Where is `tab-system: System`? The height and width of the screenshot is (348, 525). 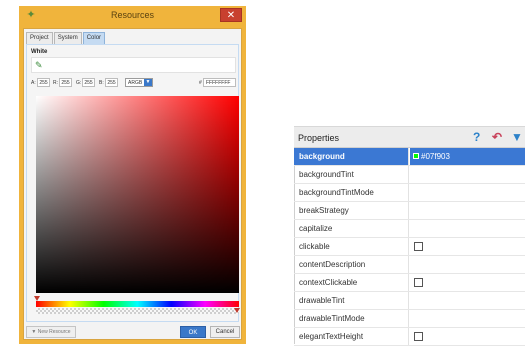 tab-system: System is located at coordinates (67, 38).